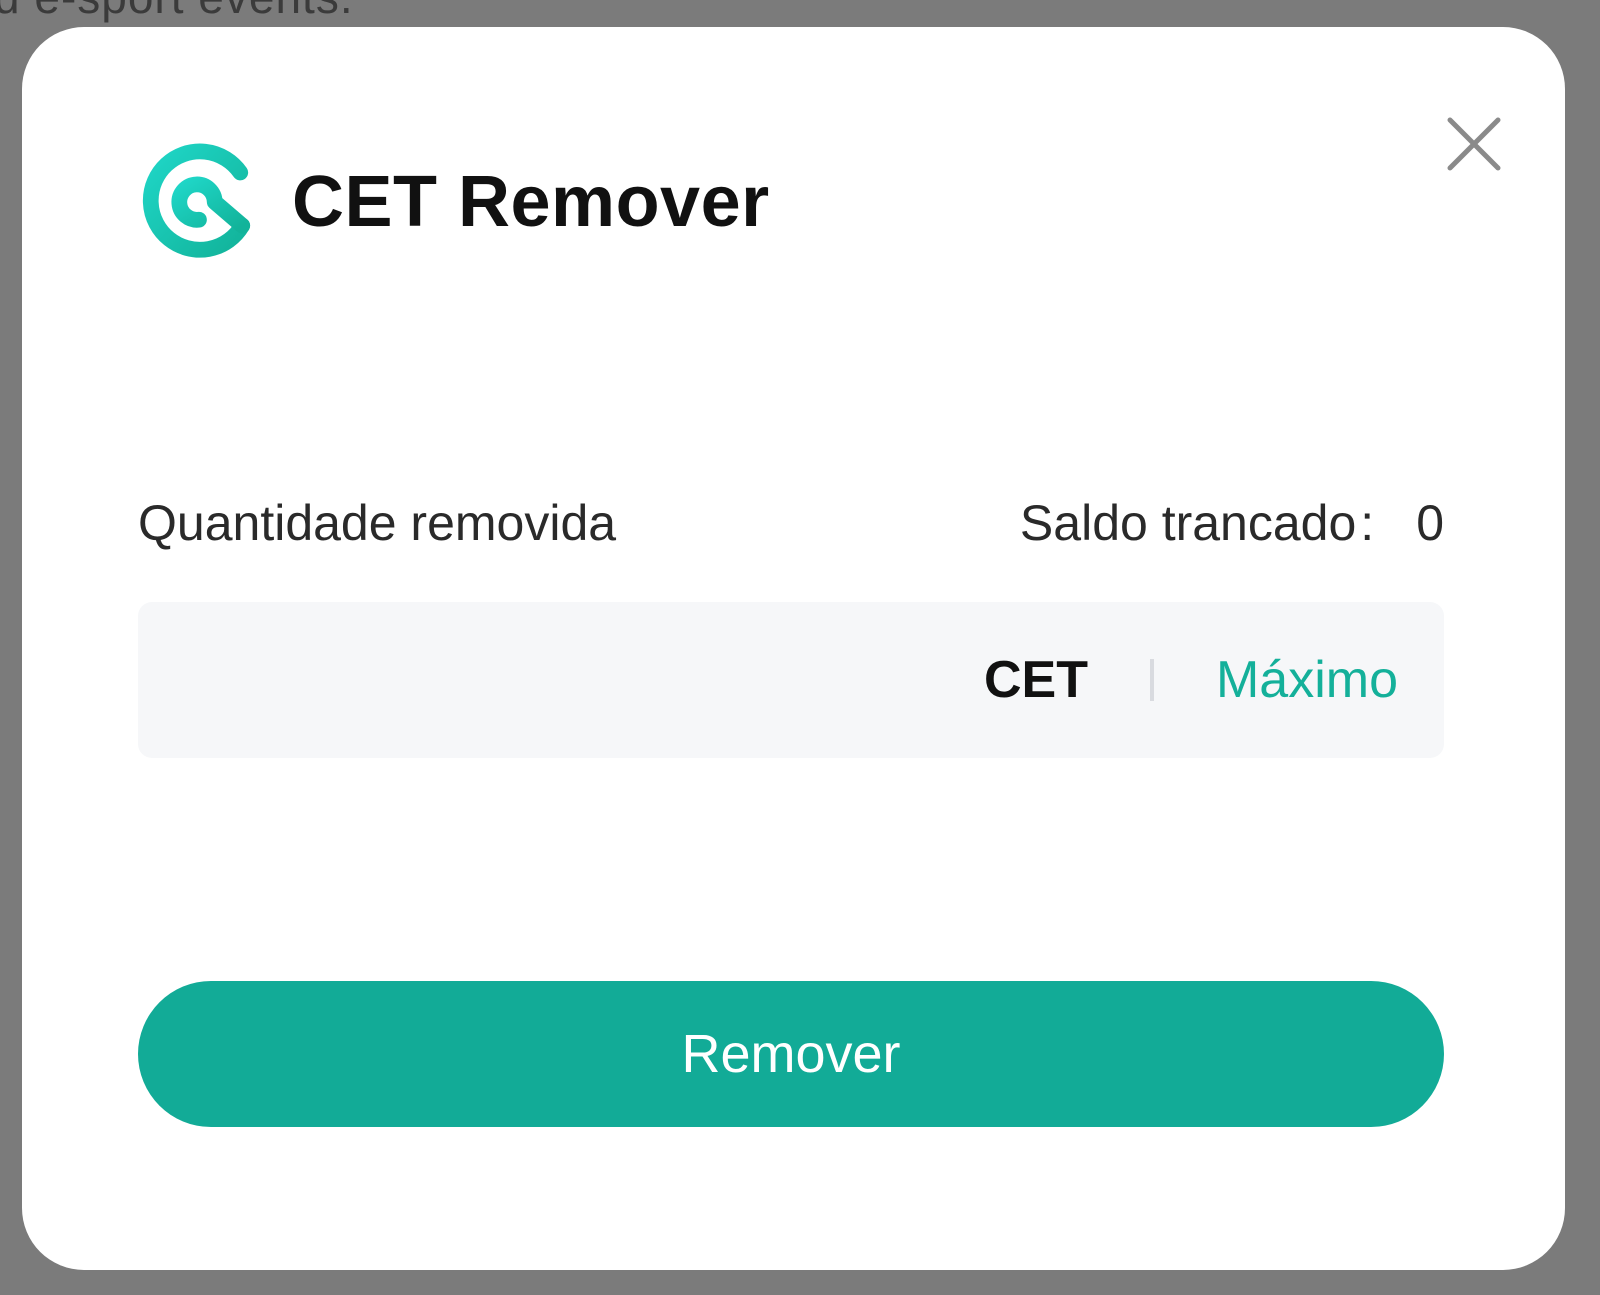  What do you see at coordinates (377, 523) in the screenshot?
I see `amount-label: Quantidade removida` at bounding box center [377, 523].